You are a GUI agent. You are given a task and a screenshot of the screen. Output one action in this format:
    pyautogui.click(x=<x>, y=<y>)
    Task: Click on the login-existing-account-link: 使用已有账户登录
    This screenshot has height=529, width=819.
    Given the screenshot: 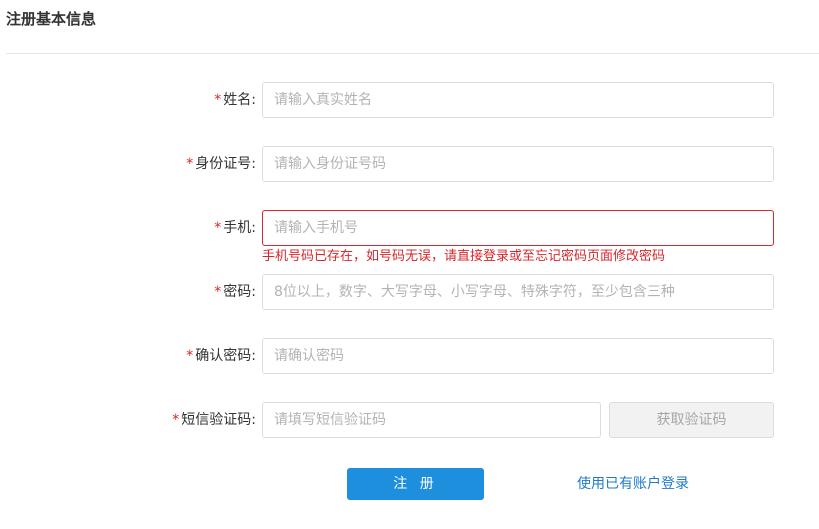 What is the action you would take?
    pyautogui.click(x=633, y=484)
    